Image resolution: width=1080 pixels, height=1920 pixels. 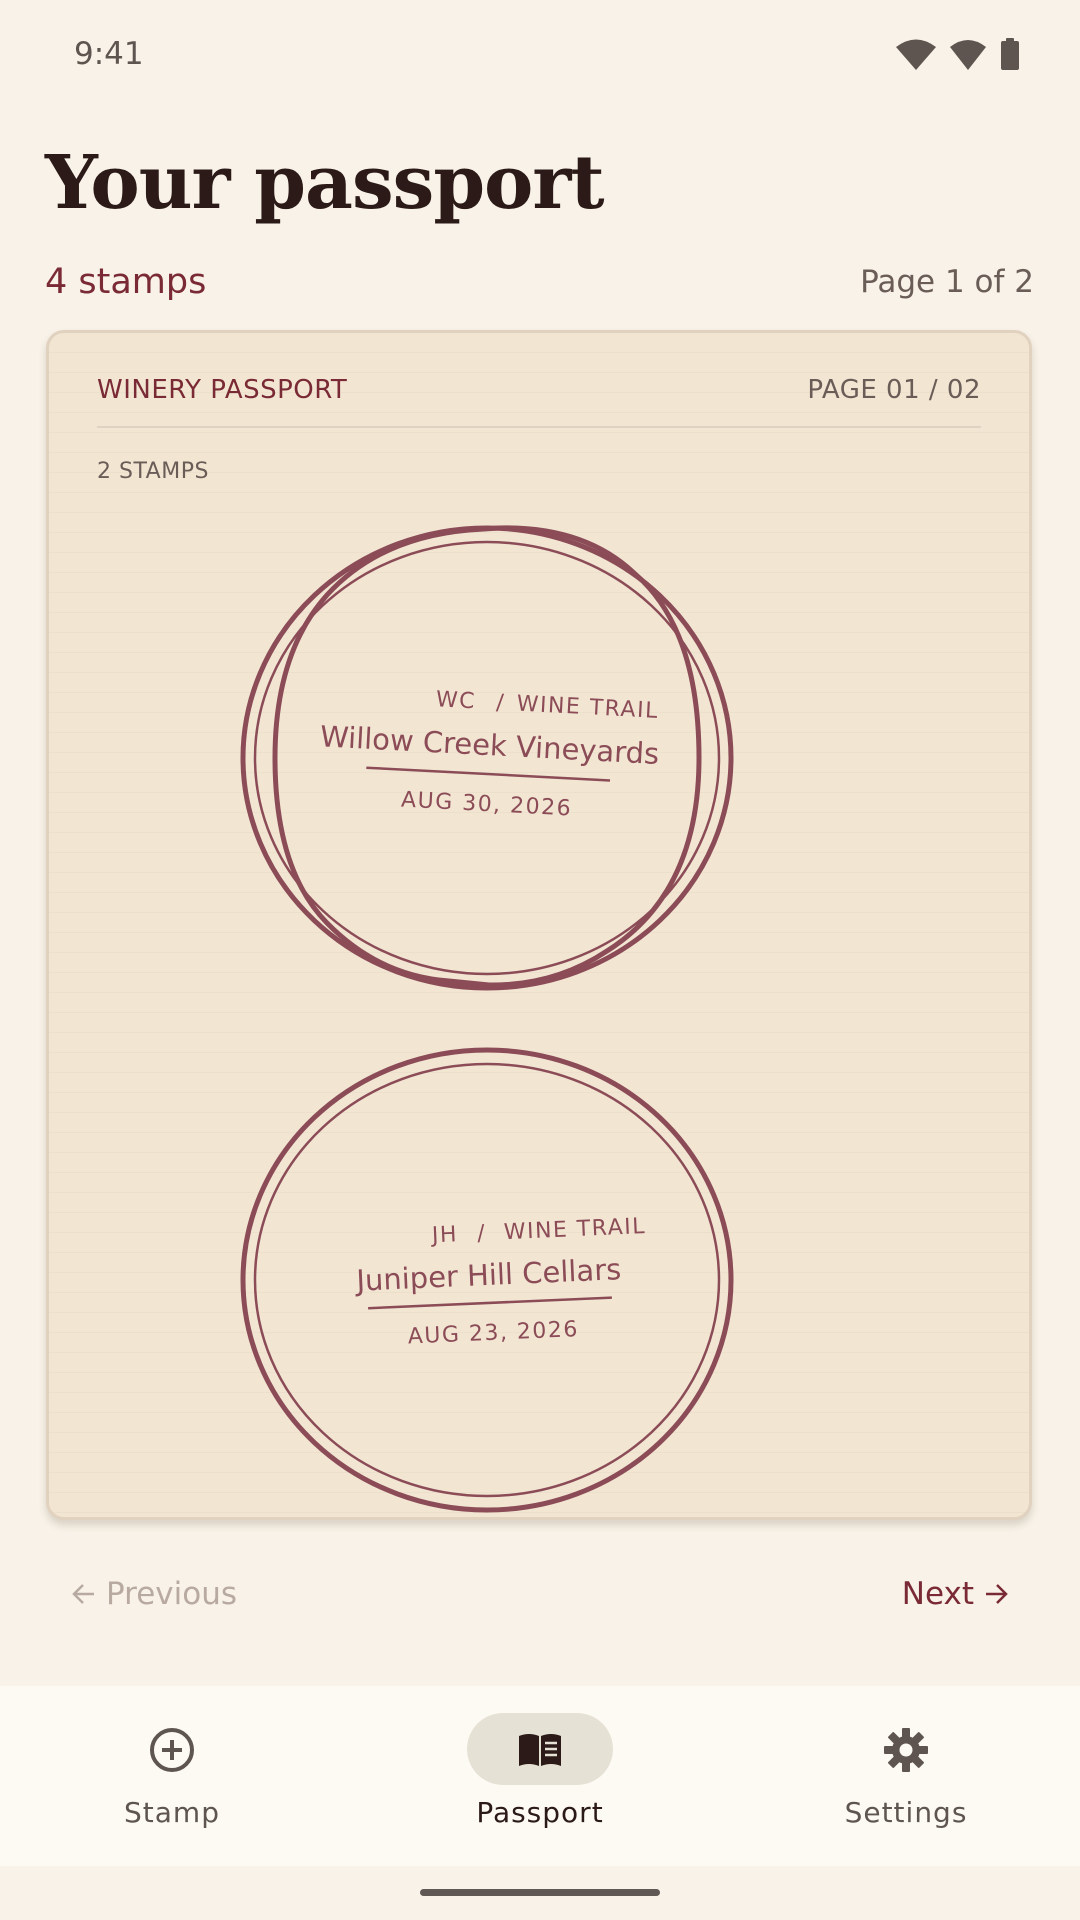 I want to click on bottom-navigation: Stamp Passport Settings, so click(x=540, y=1776).